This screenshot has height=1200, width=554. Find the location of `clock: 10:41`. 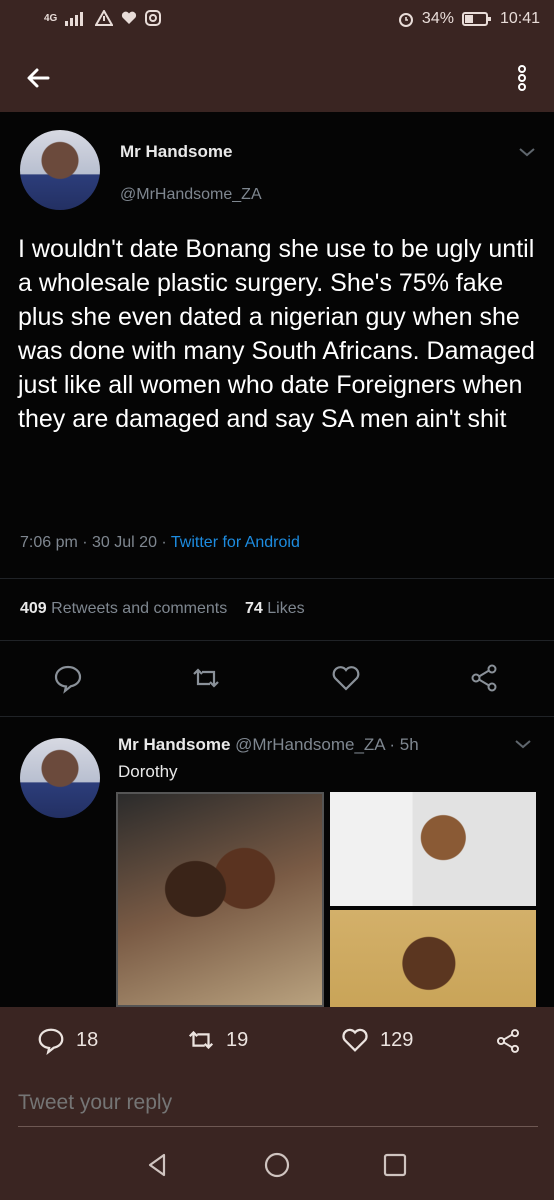

clock: 10:41 is located at coordinates (519, 18).